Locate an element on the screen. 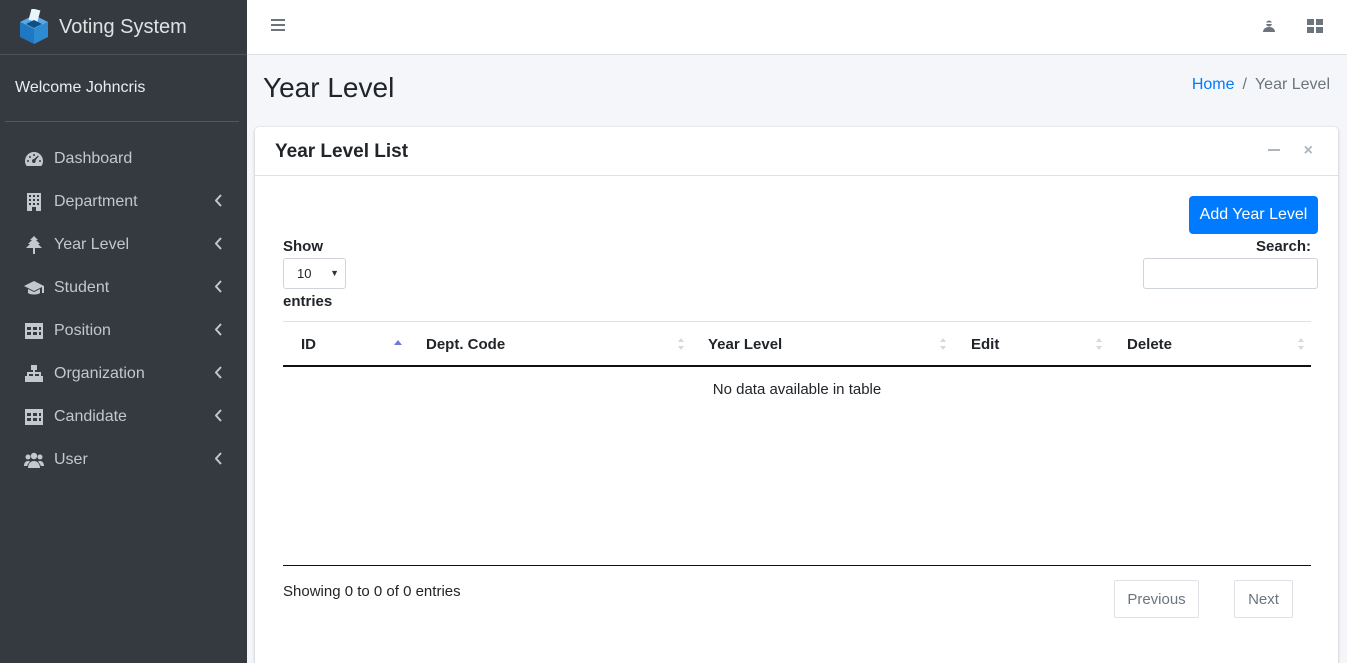 Image resolution: width=1347 pixels, height=663 pixels. breadcrumb-current: Year Level is located at coordinates (1292, 84).